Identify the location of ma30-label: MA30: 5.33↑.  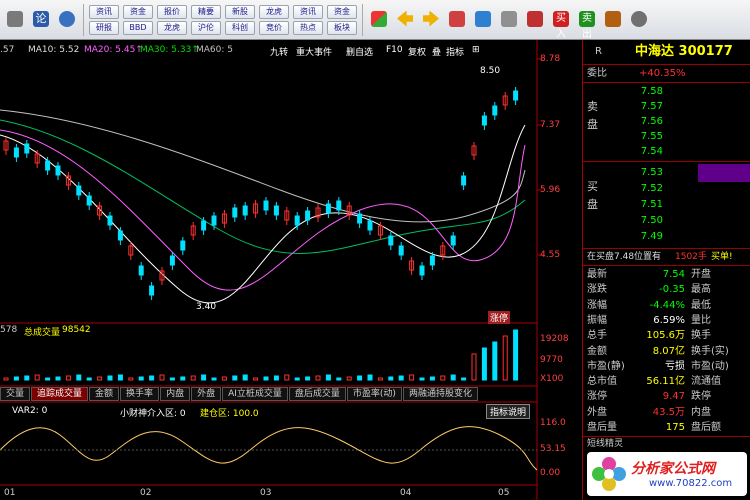
(169, 50).